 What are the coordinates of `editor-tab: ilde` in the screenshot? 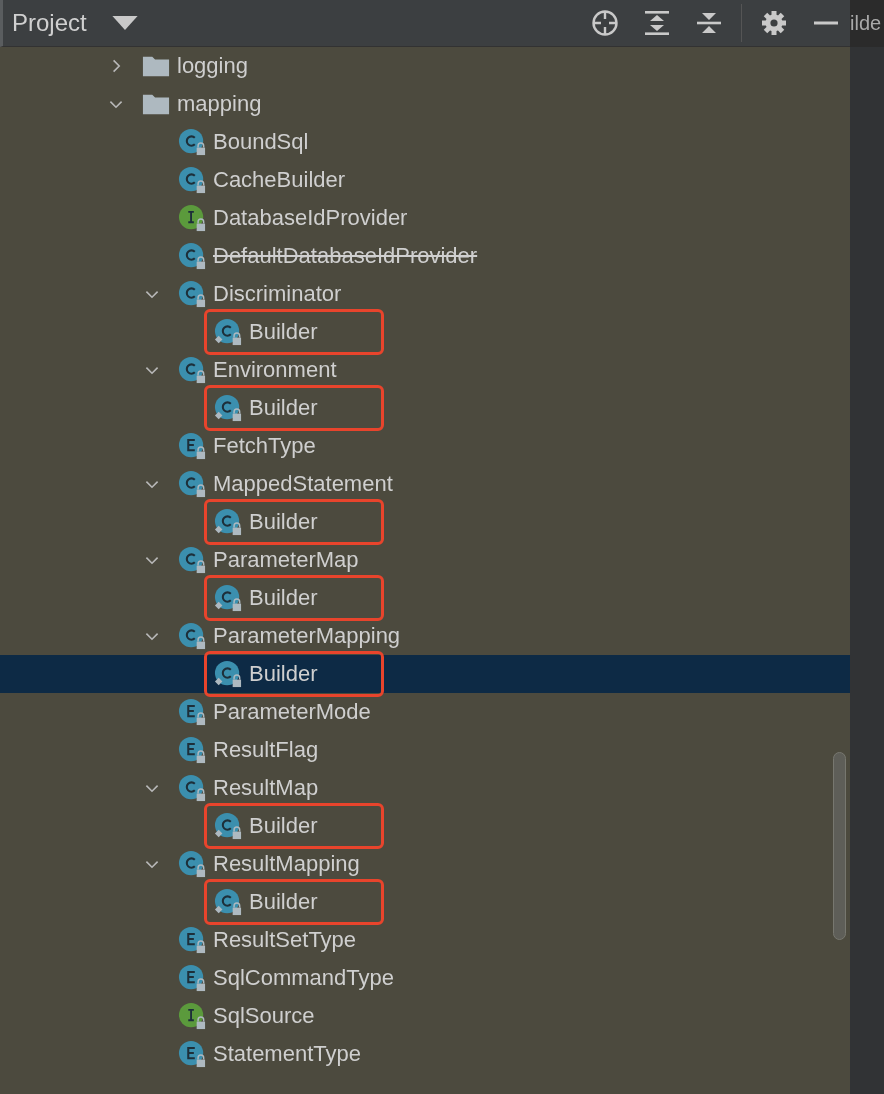 It's located at (867, 23).